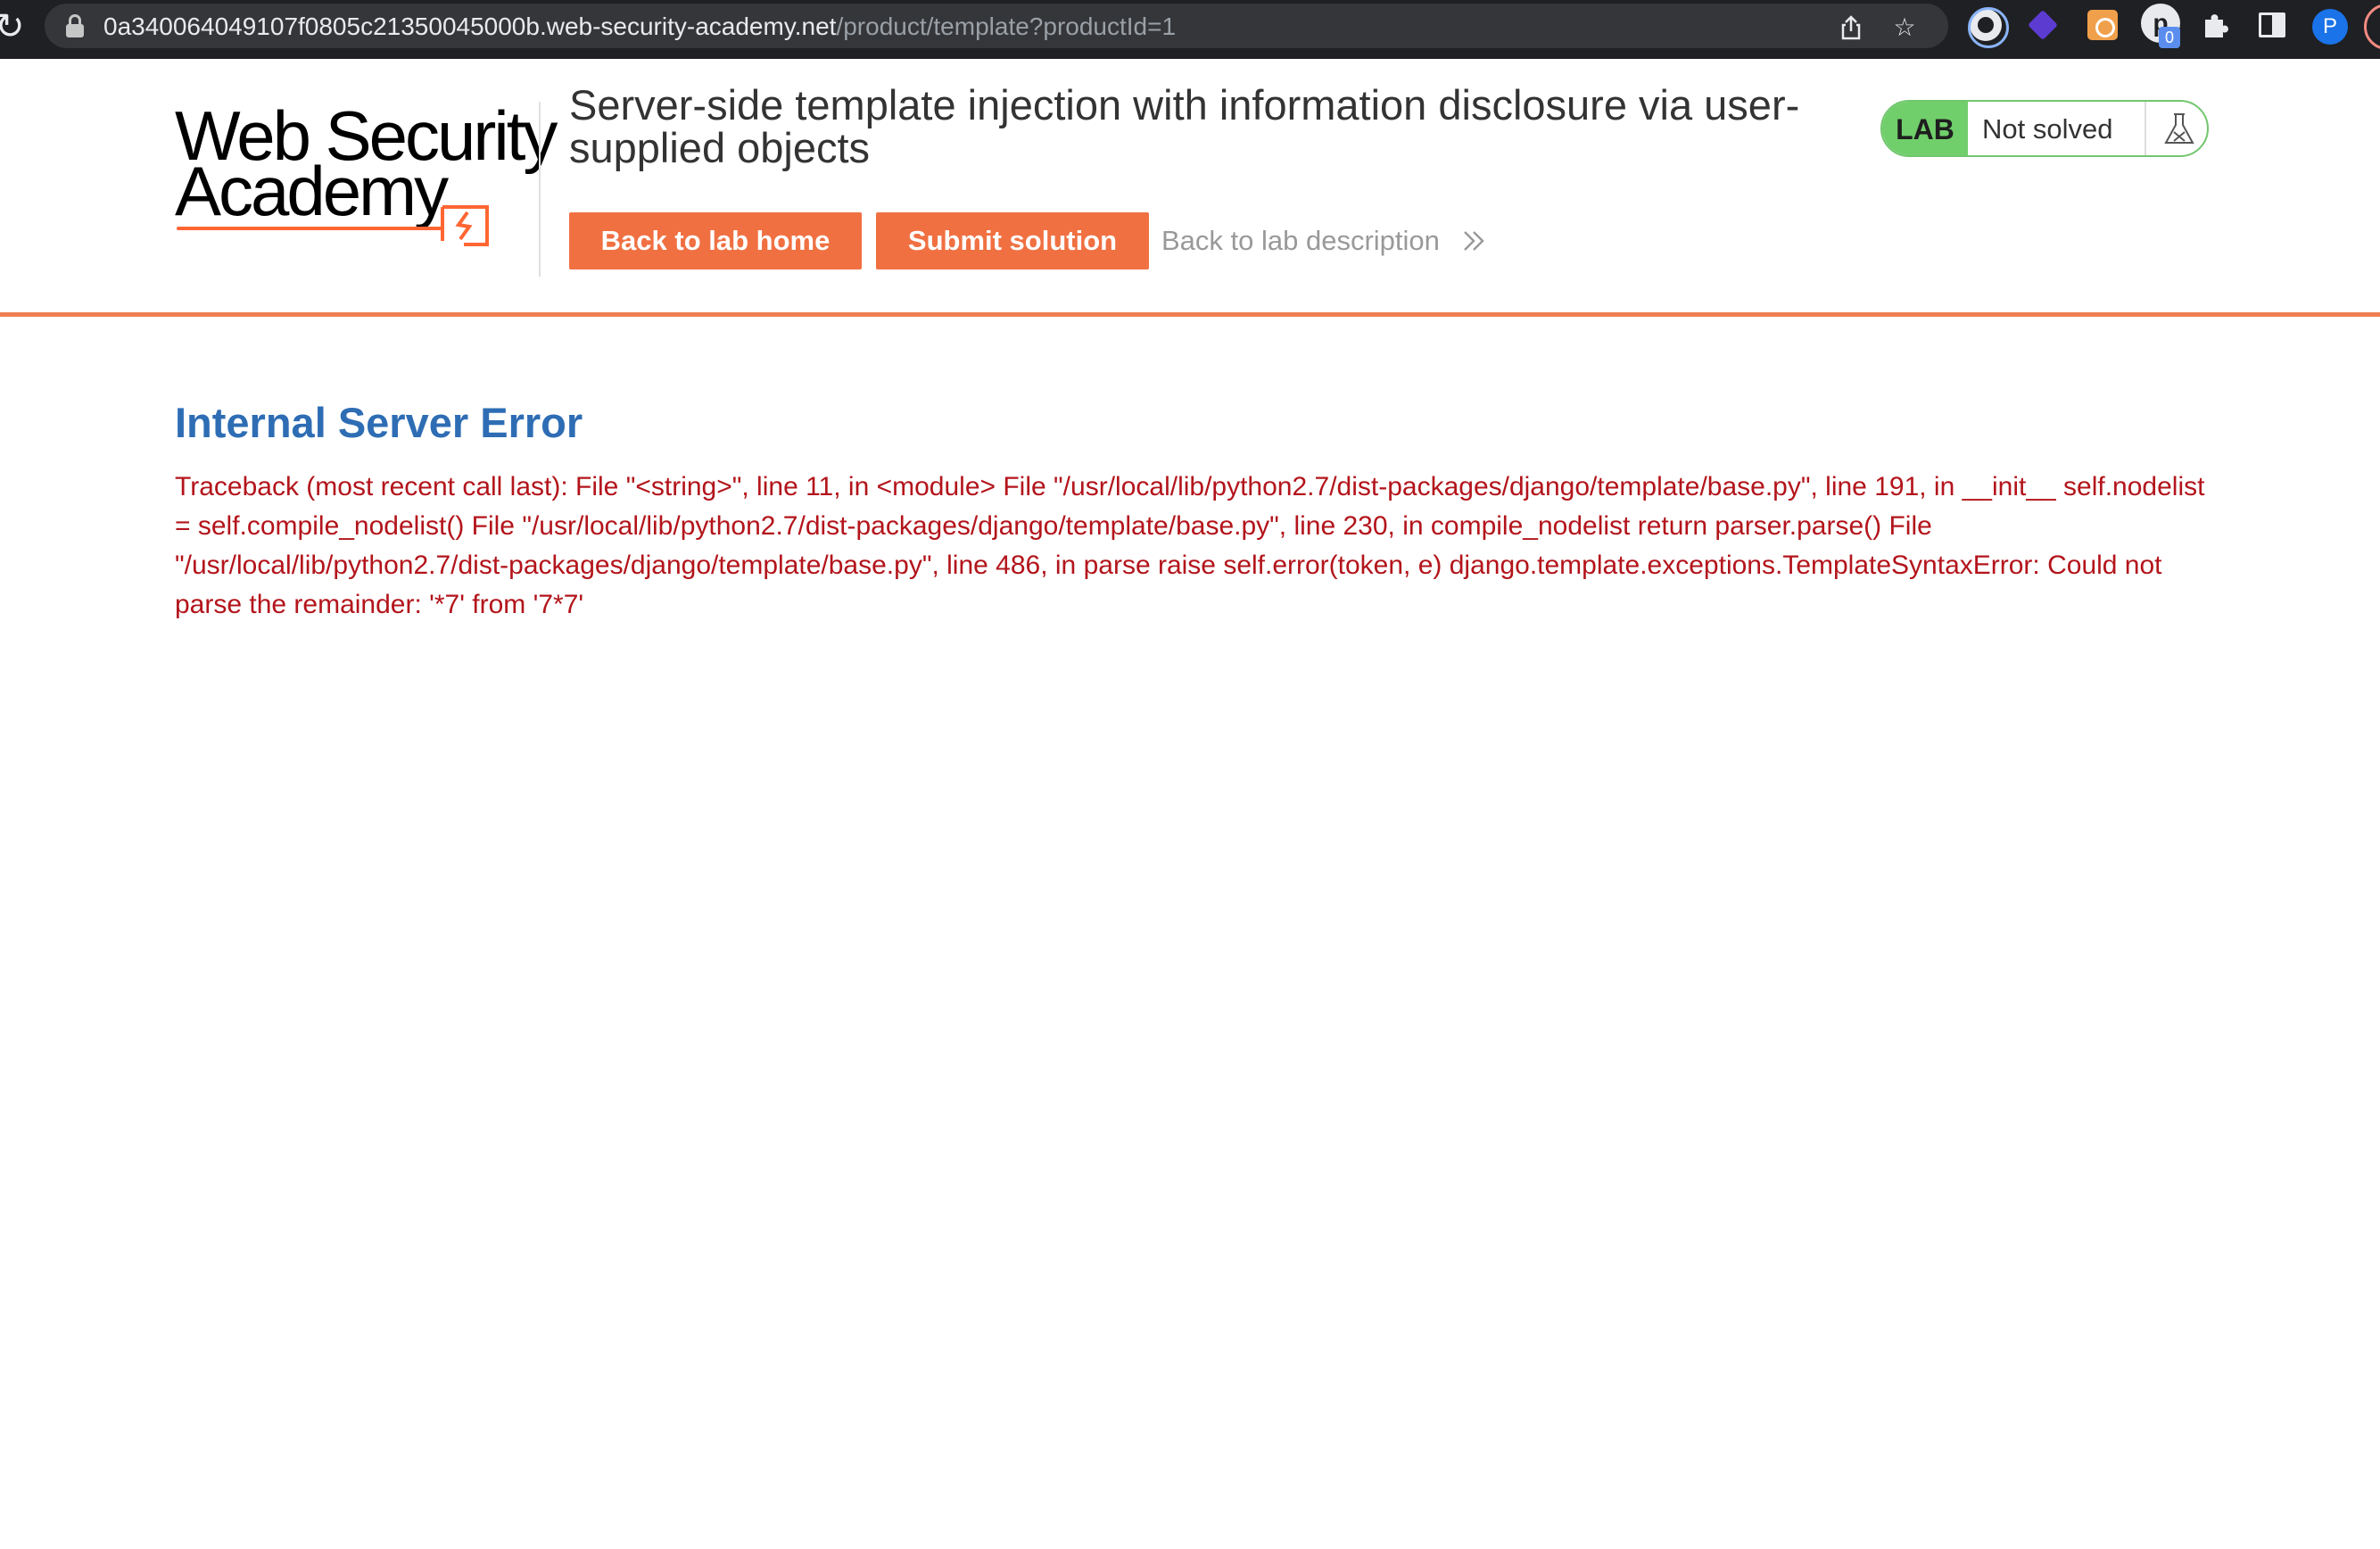 This screenshot has width=2380, height=1549. Describe the element at coordinates (2102, 25) in the screenshot. I see `extension-orange-icon` at that location.